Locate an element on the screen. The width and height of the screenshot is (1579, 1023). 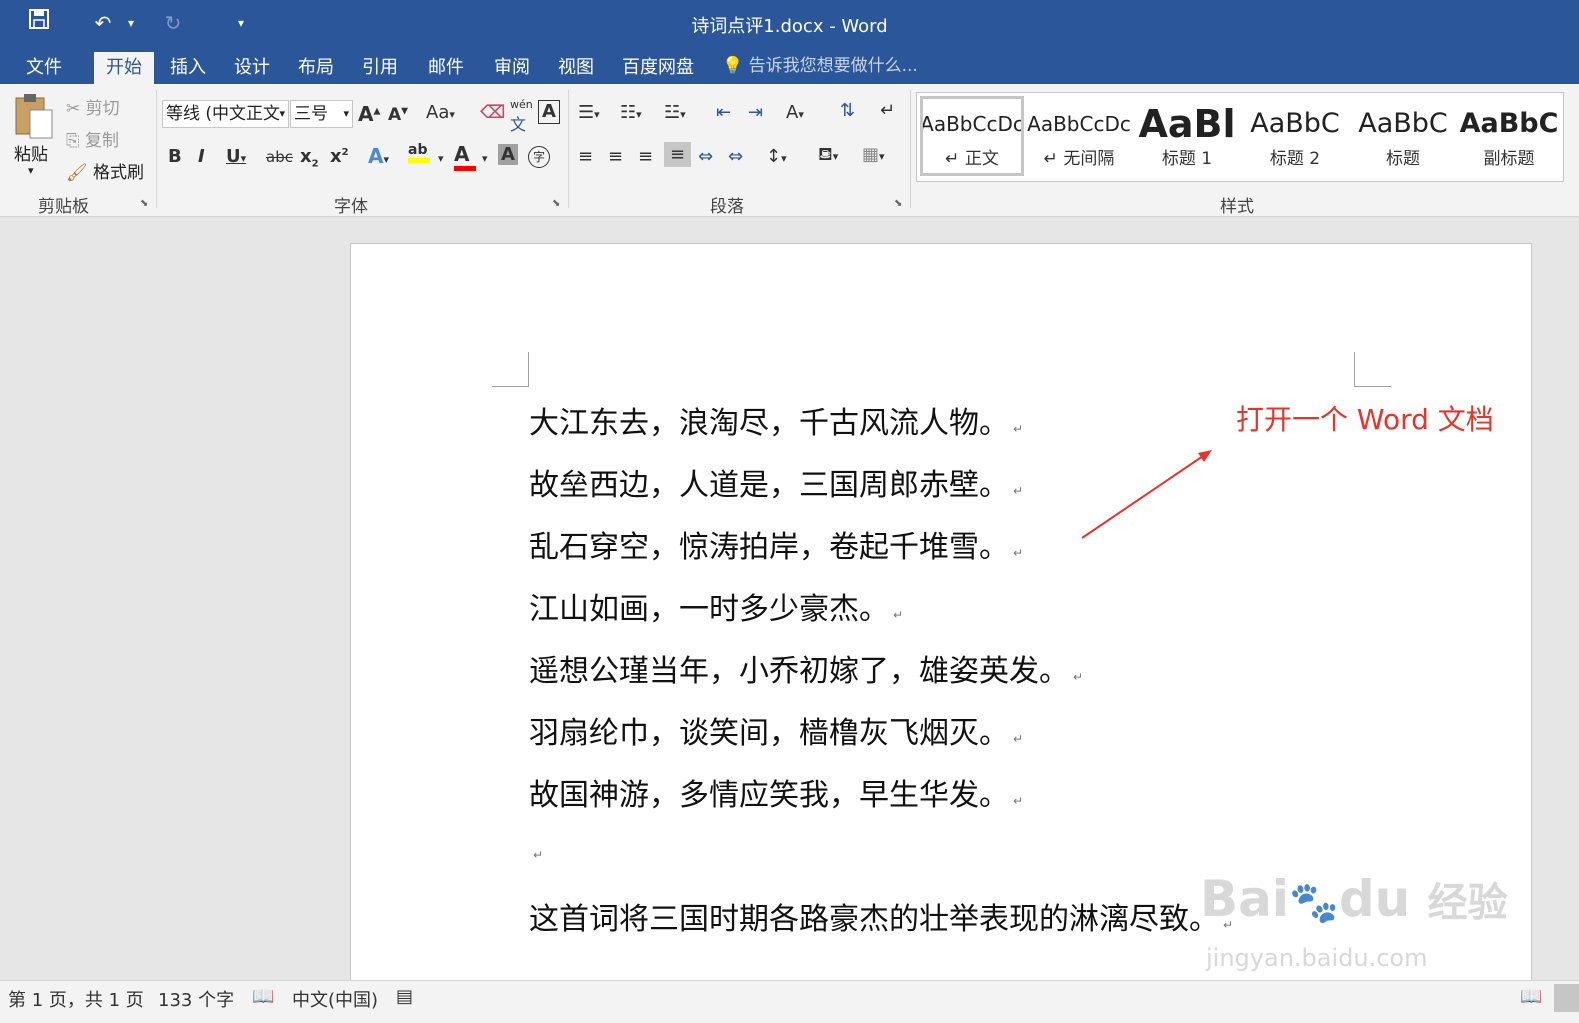
poem-line: 大江东去，浪淘尽，千古风流人物。 ↵ is located at coordinates (776, 420).